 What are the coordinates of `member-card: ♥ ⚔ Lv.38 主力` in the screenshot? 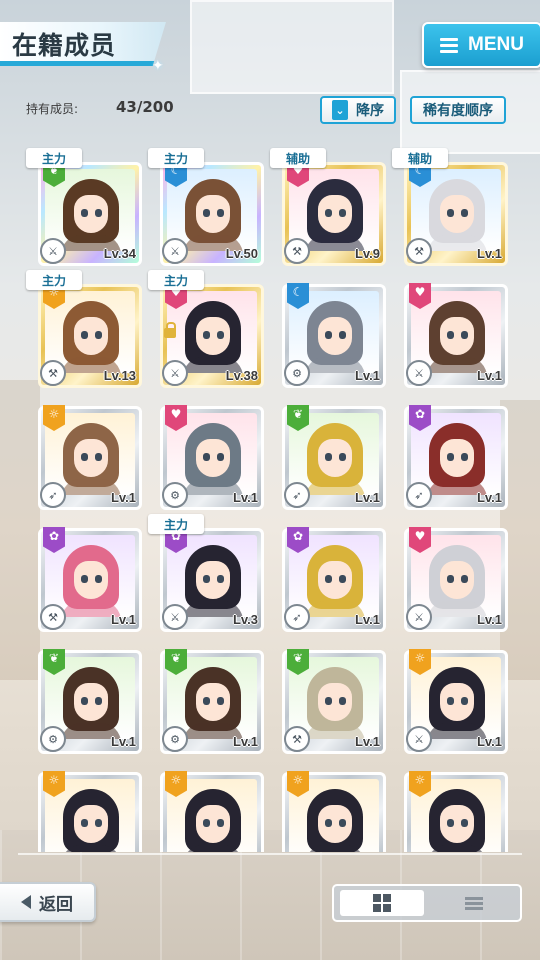 It's located at (206, 329).